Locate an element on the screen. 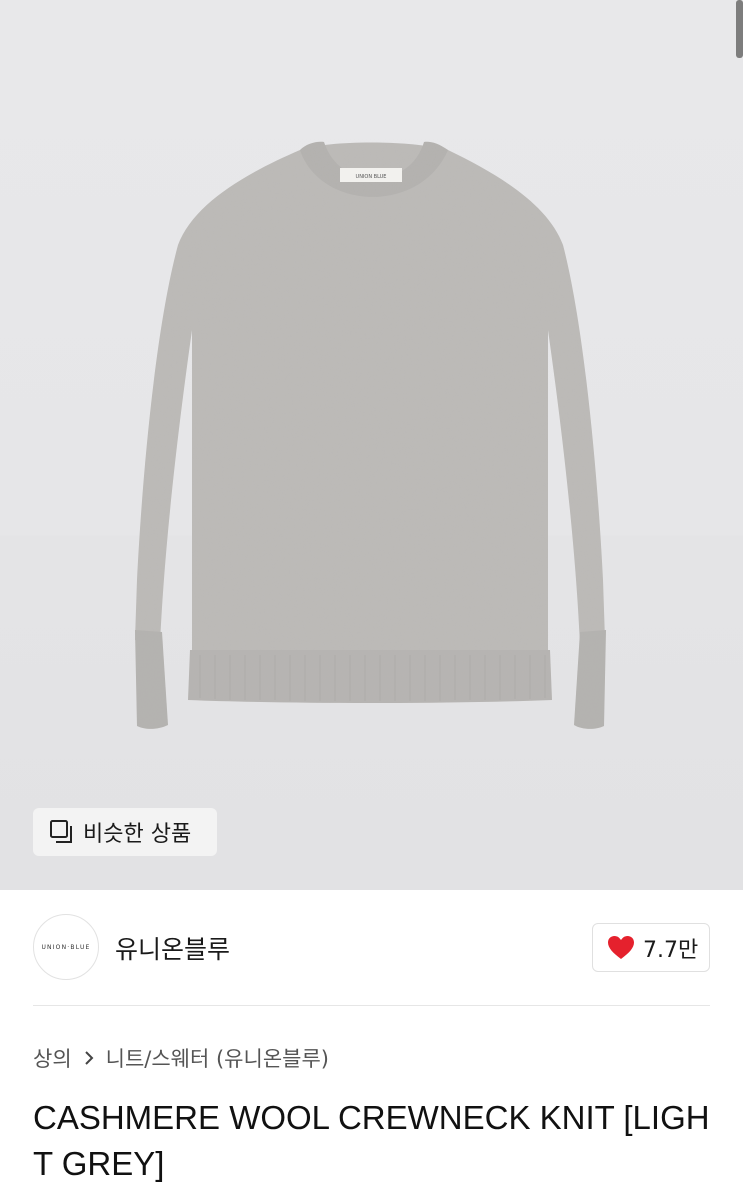  chevron-right-icon is located at coordinates (89, 1058).